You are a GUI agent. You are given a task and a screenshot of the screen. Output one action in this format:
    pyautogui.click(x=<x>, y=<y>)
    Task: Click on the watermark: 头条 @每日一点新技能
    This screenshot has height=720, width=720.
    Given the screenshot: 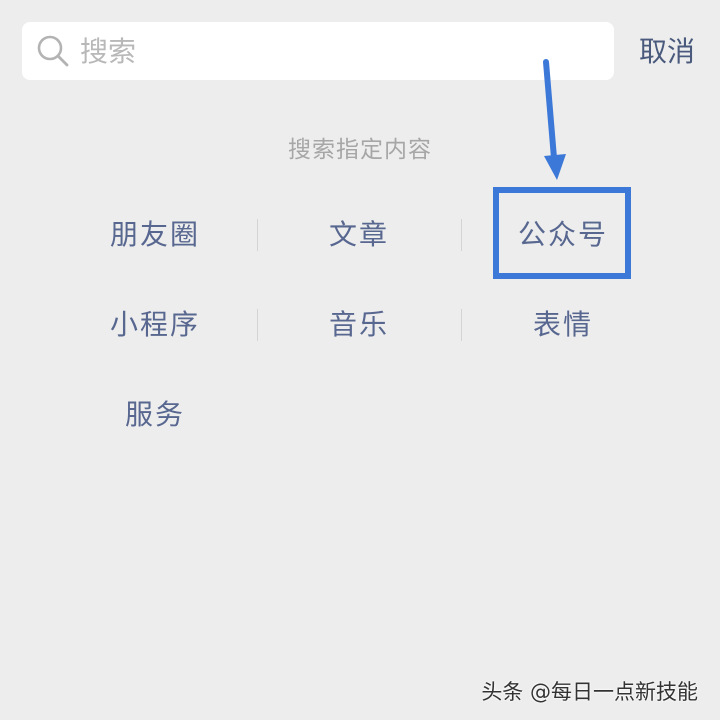 What is the action you would take?
    pyautogui.click(x=589, y=692)
    